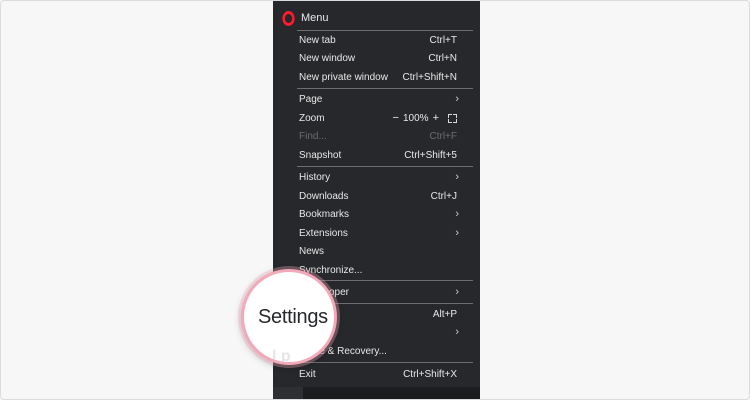 The image size is (750, 400). I want to click on menu-item-label: New window, so click(327, 58).